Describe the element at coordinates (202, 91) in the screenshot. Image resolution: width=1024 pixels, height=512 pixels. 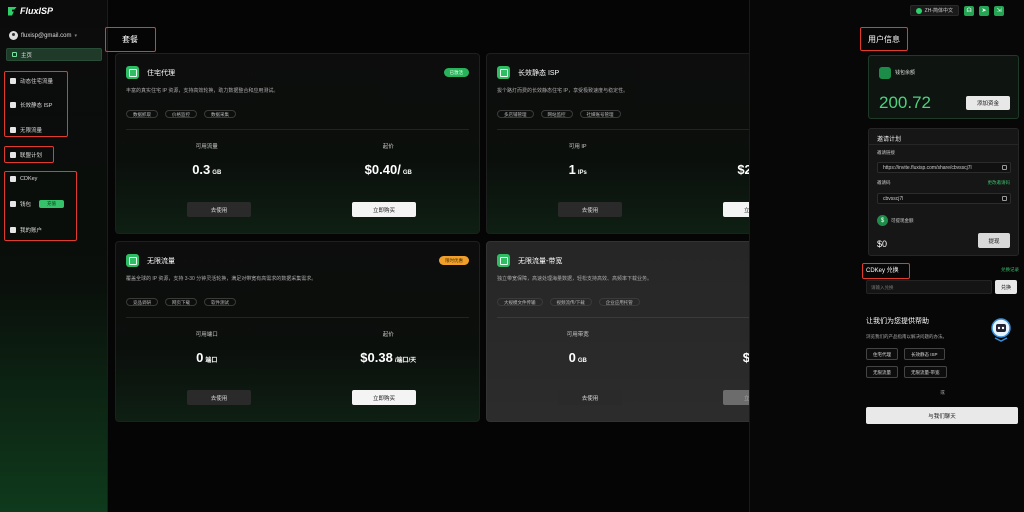
I see `plan-description: 丰富的真实住宅 IP 资源，支持高效轮换，助力数据整合和应用测试。` at that location.